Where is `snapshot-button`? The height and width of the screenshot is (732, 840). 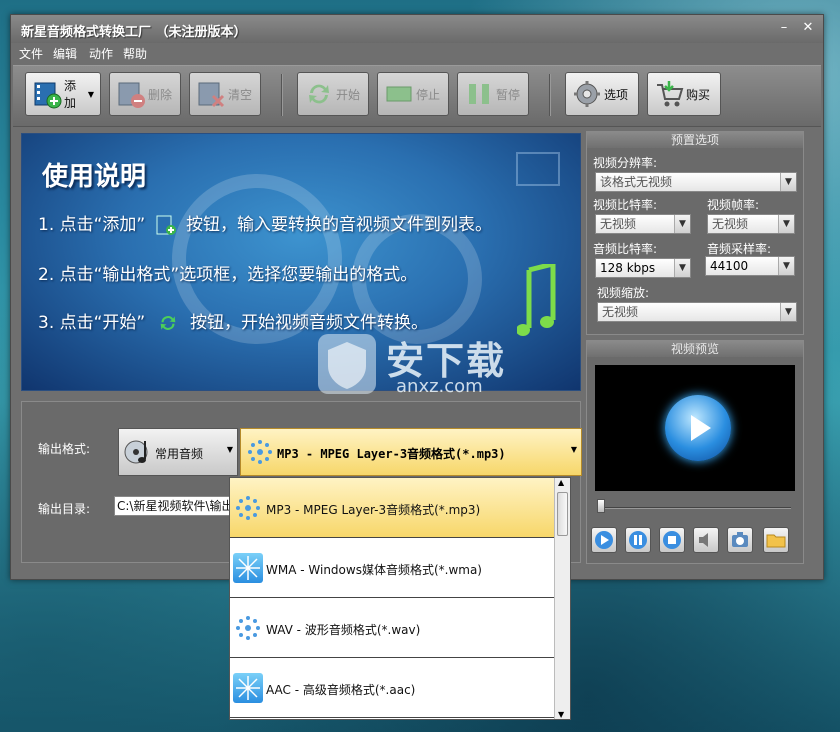
snapshot-button is located at coordinates (740, 540).